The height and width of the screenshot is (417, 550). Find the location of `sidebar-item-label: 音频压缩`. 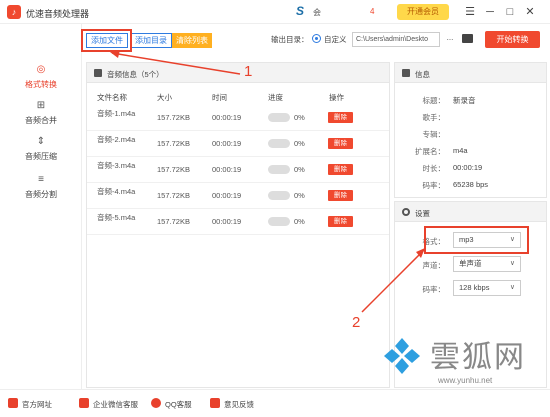

sidebar-item-label: 音频压缩 is located at coordinates (41, 156).